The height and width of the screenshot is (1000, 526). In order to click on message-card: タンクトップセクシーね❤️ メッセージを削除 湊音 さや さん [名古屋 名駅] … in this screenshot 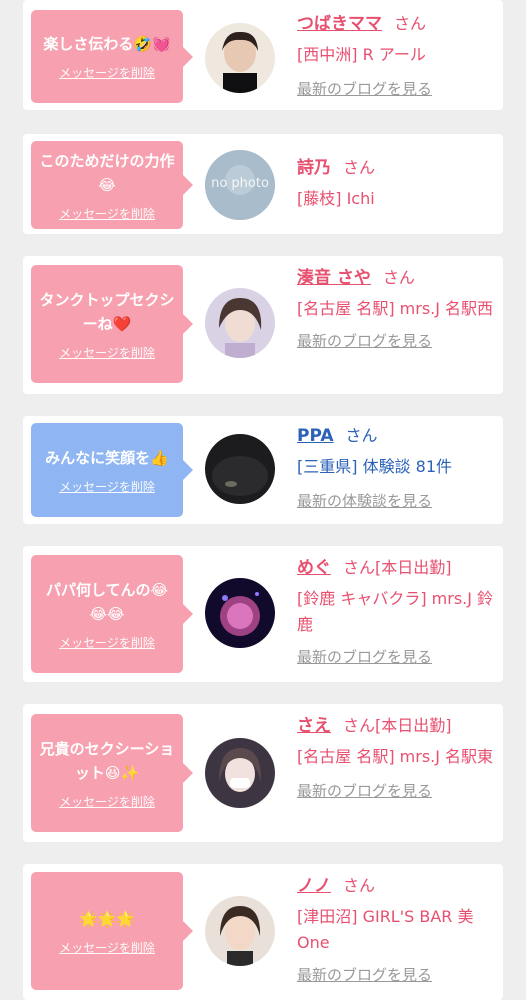, I will do `click(263, 325)`.